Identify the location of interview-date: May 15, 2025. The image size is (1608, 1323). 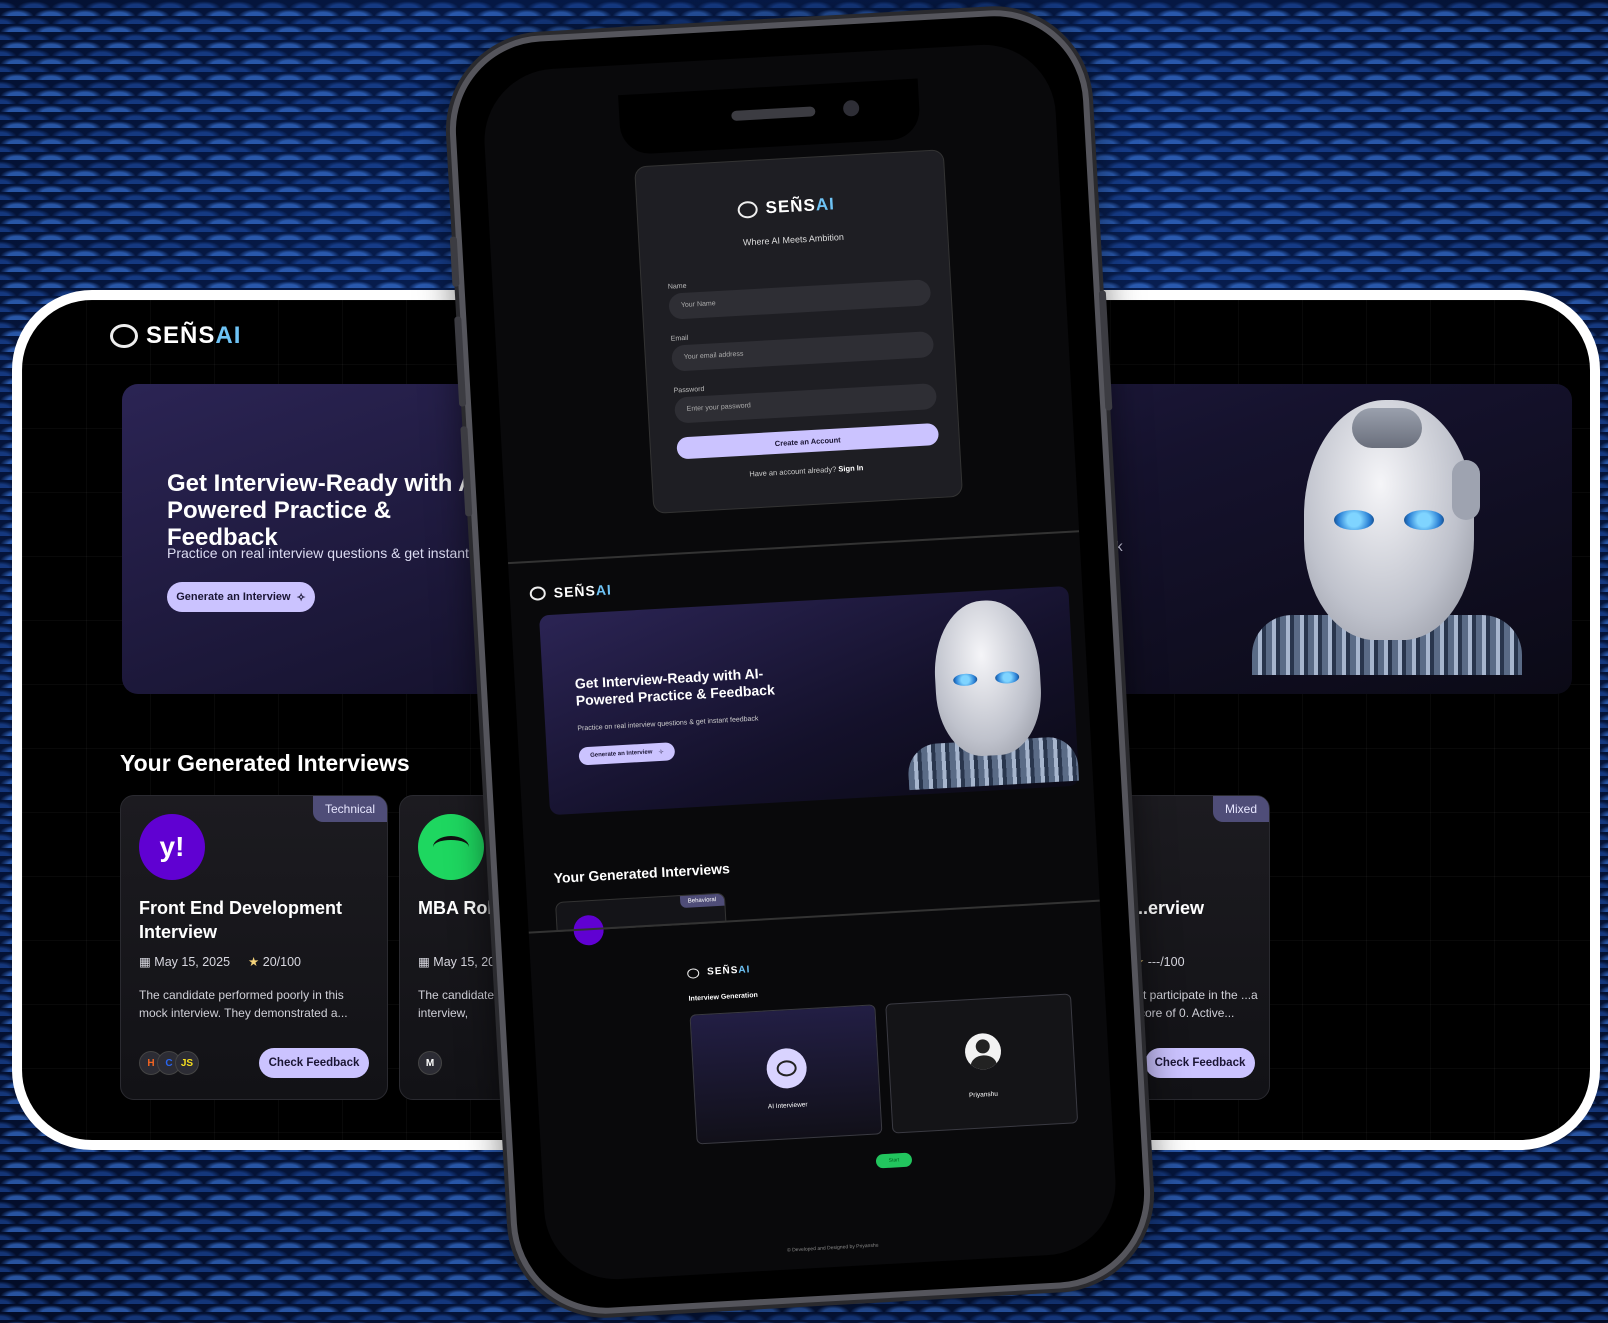
(192, 962).